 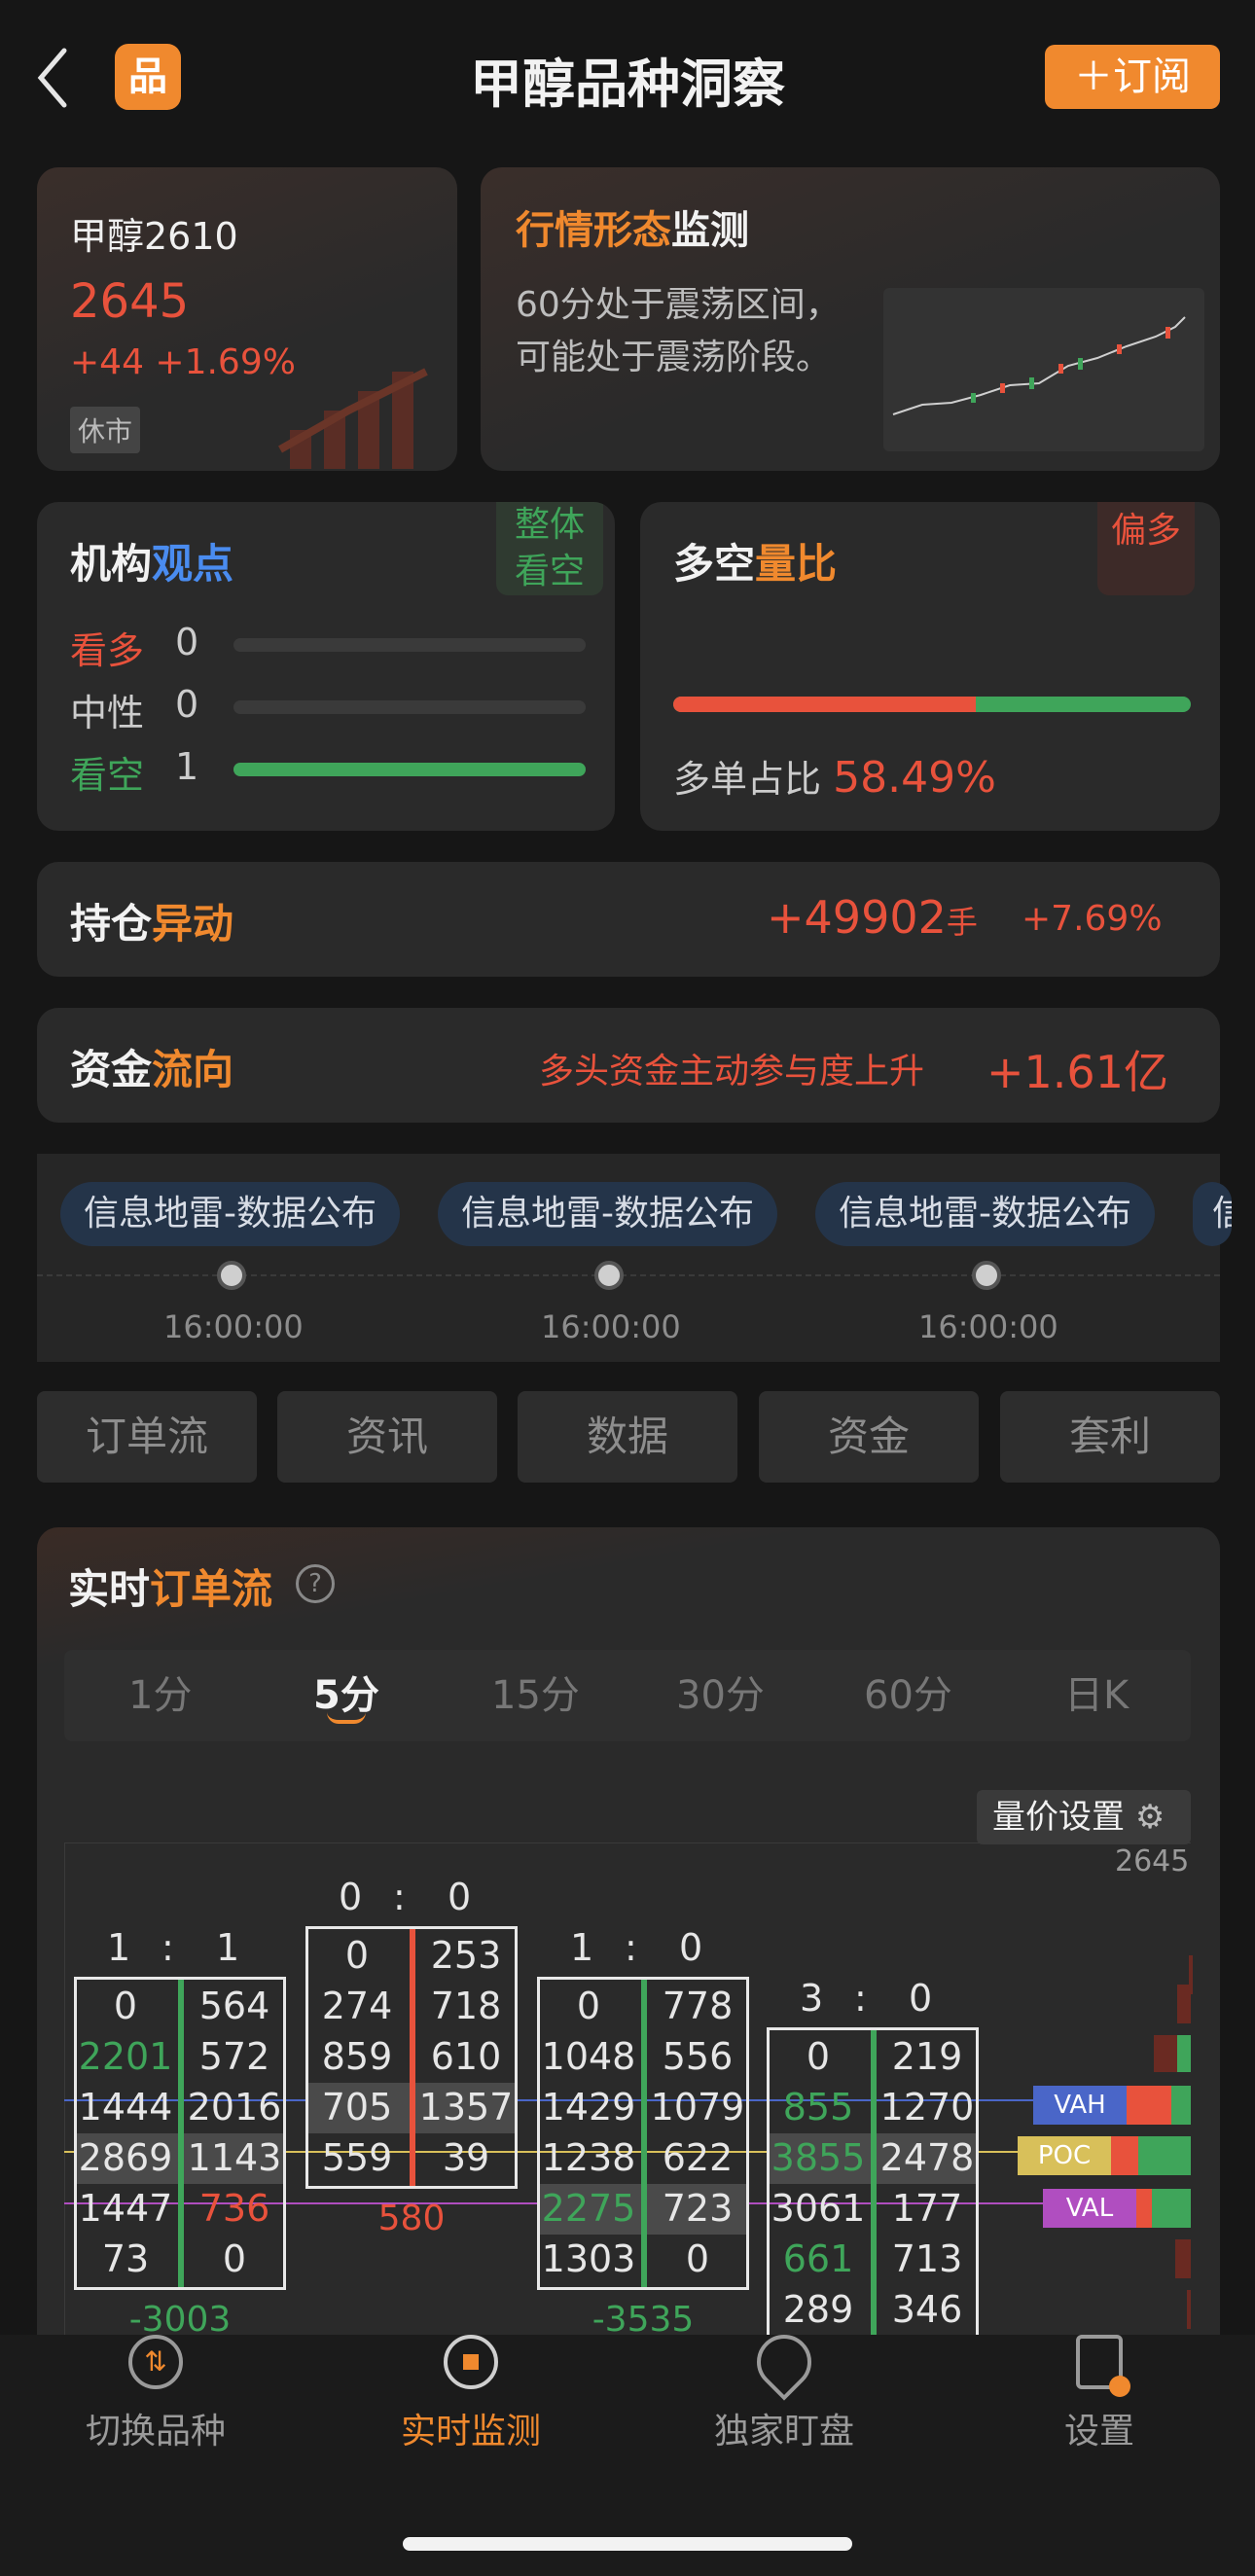 What do you see at coordinates (107, 650) in the screenshot?
I see `bullish-label: 看多` at bounding box center [107, 650].